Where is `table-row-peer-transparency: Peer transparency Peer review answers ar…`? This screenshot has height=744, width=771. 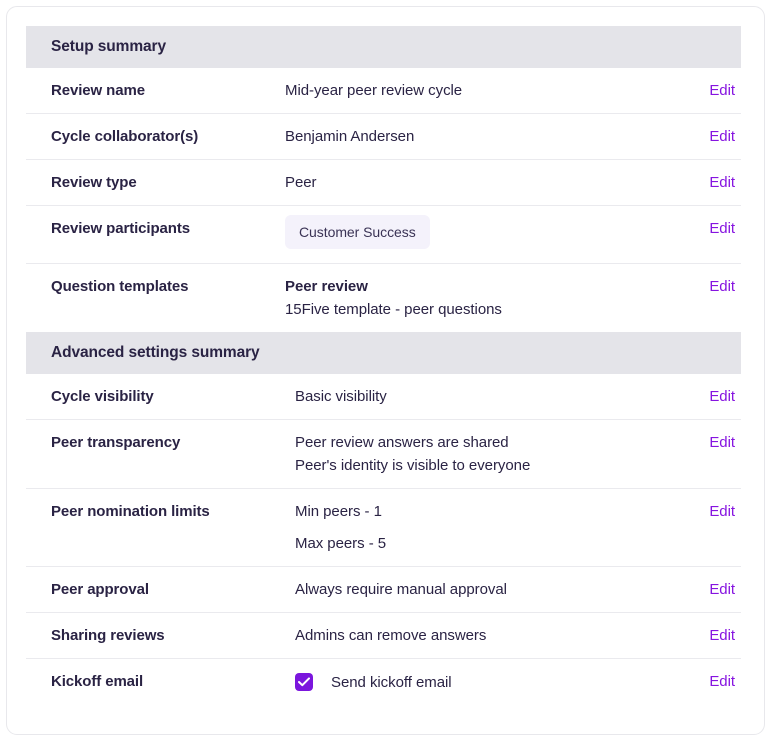
table-row-peer-transparency: Peer transparency Peer review answers ar… is located at coordinates (383, 454).